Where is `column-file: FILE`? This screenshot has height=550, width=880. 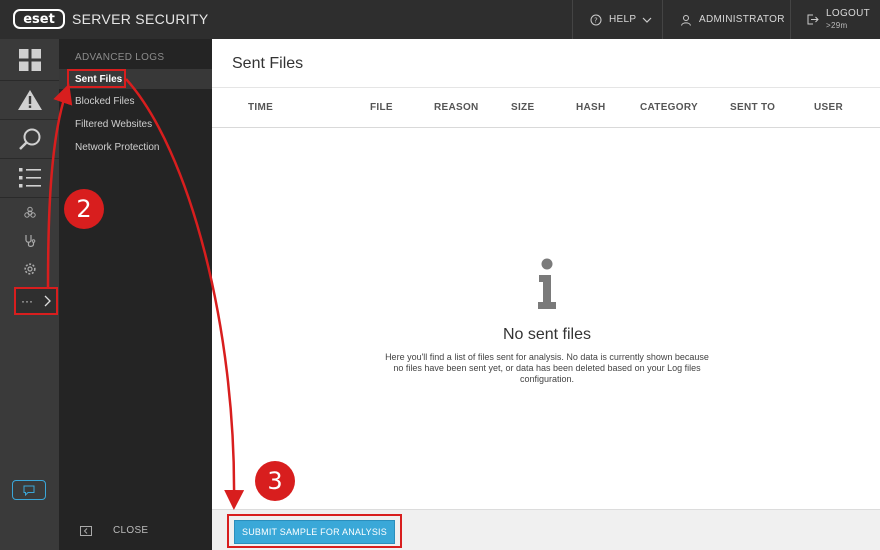
column-file: FILE is located at coordinates (381, 107).